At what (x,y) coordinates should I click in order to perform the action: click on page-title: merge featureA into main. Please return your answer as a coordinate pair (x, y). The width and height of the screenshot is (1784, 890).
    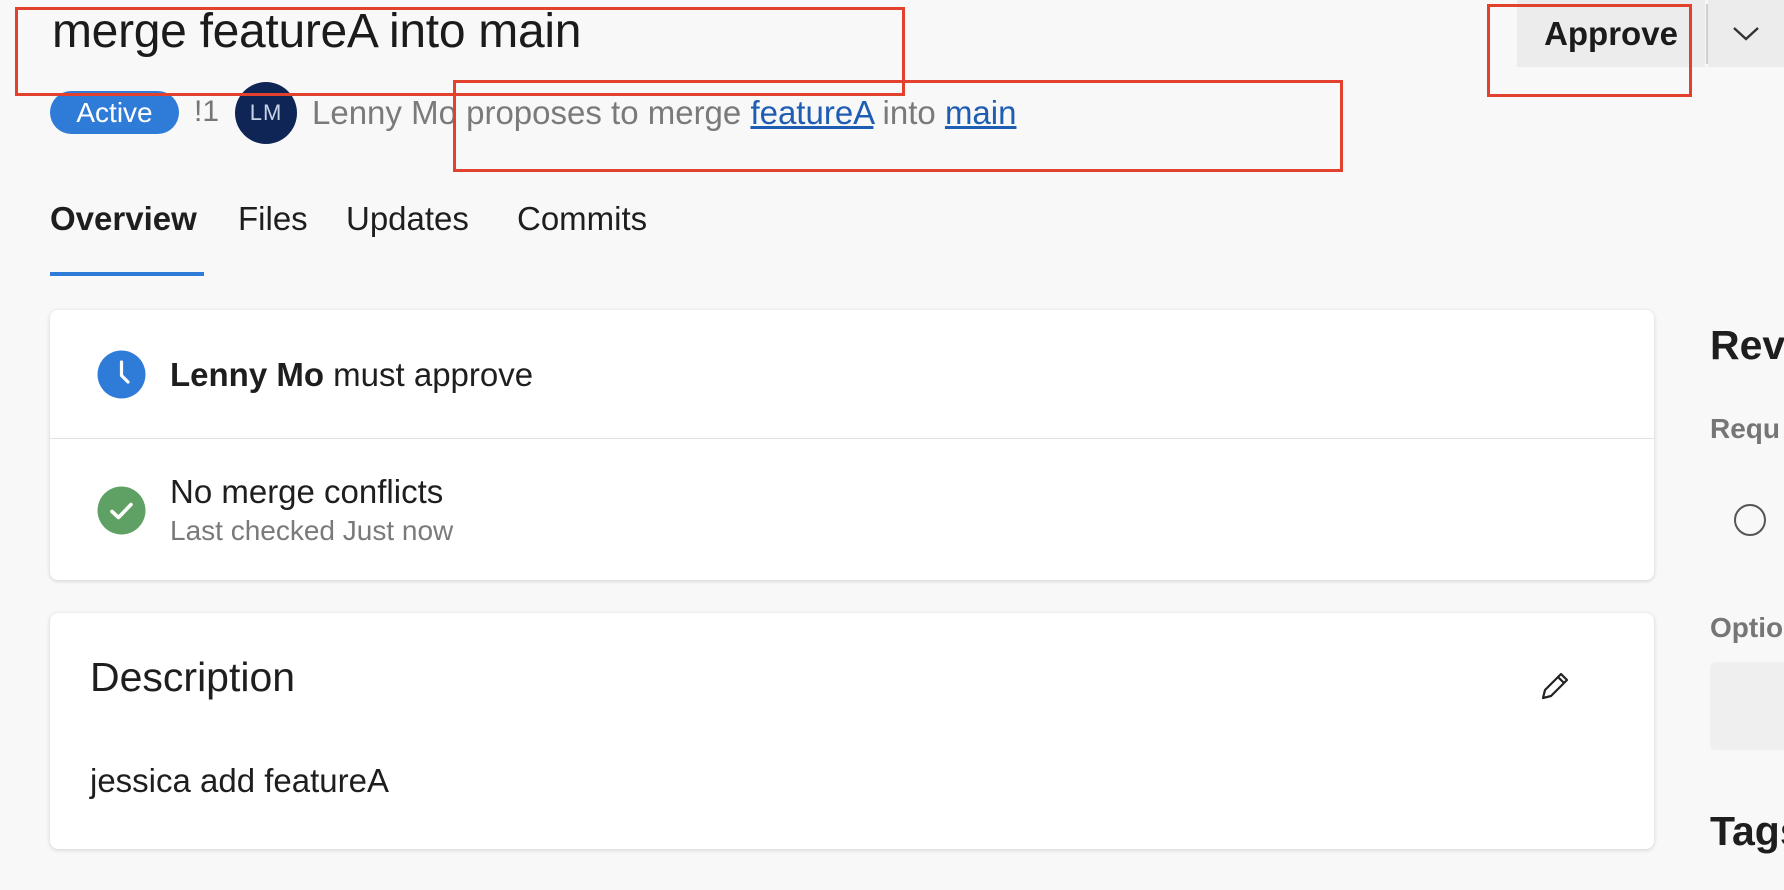
    Looking at the image, I should click on (317, 31).